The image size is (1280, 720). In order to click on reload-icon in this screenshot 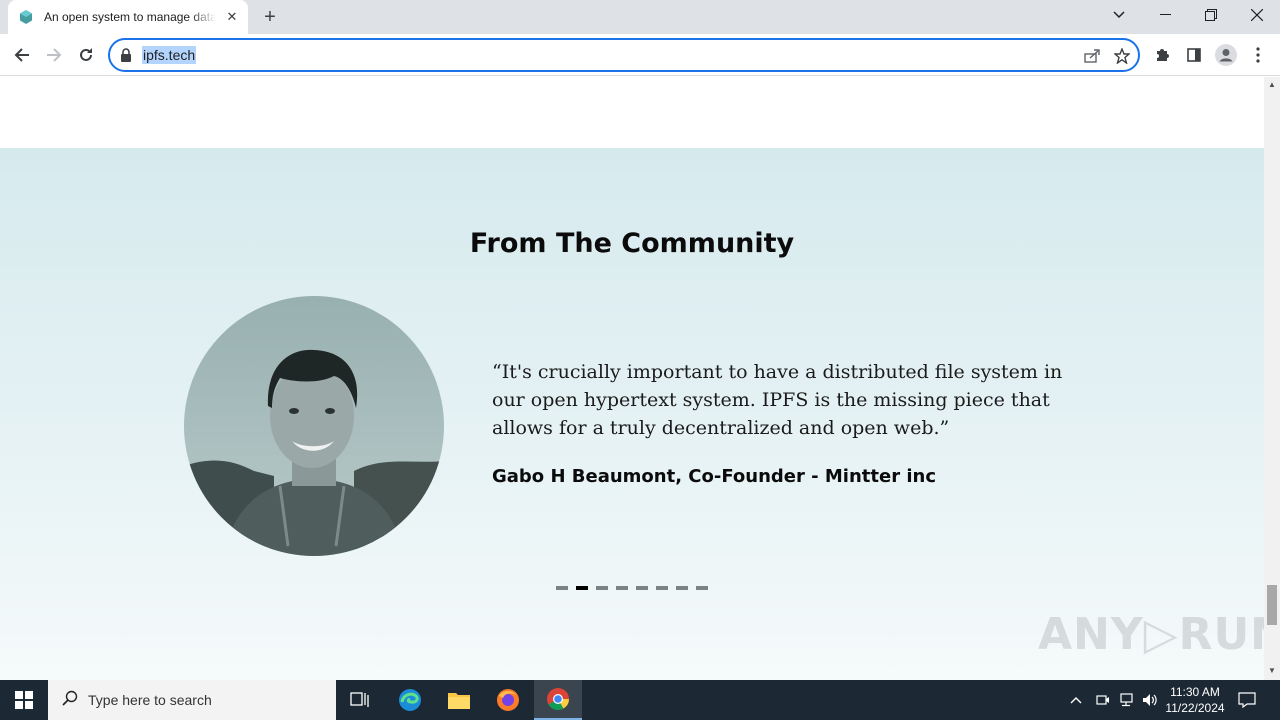, I will do `click(86, 55)`.